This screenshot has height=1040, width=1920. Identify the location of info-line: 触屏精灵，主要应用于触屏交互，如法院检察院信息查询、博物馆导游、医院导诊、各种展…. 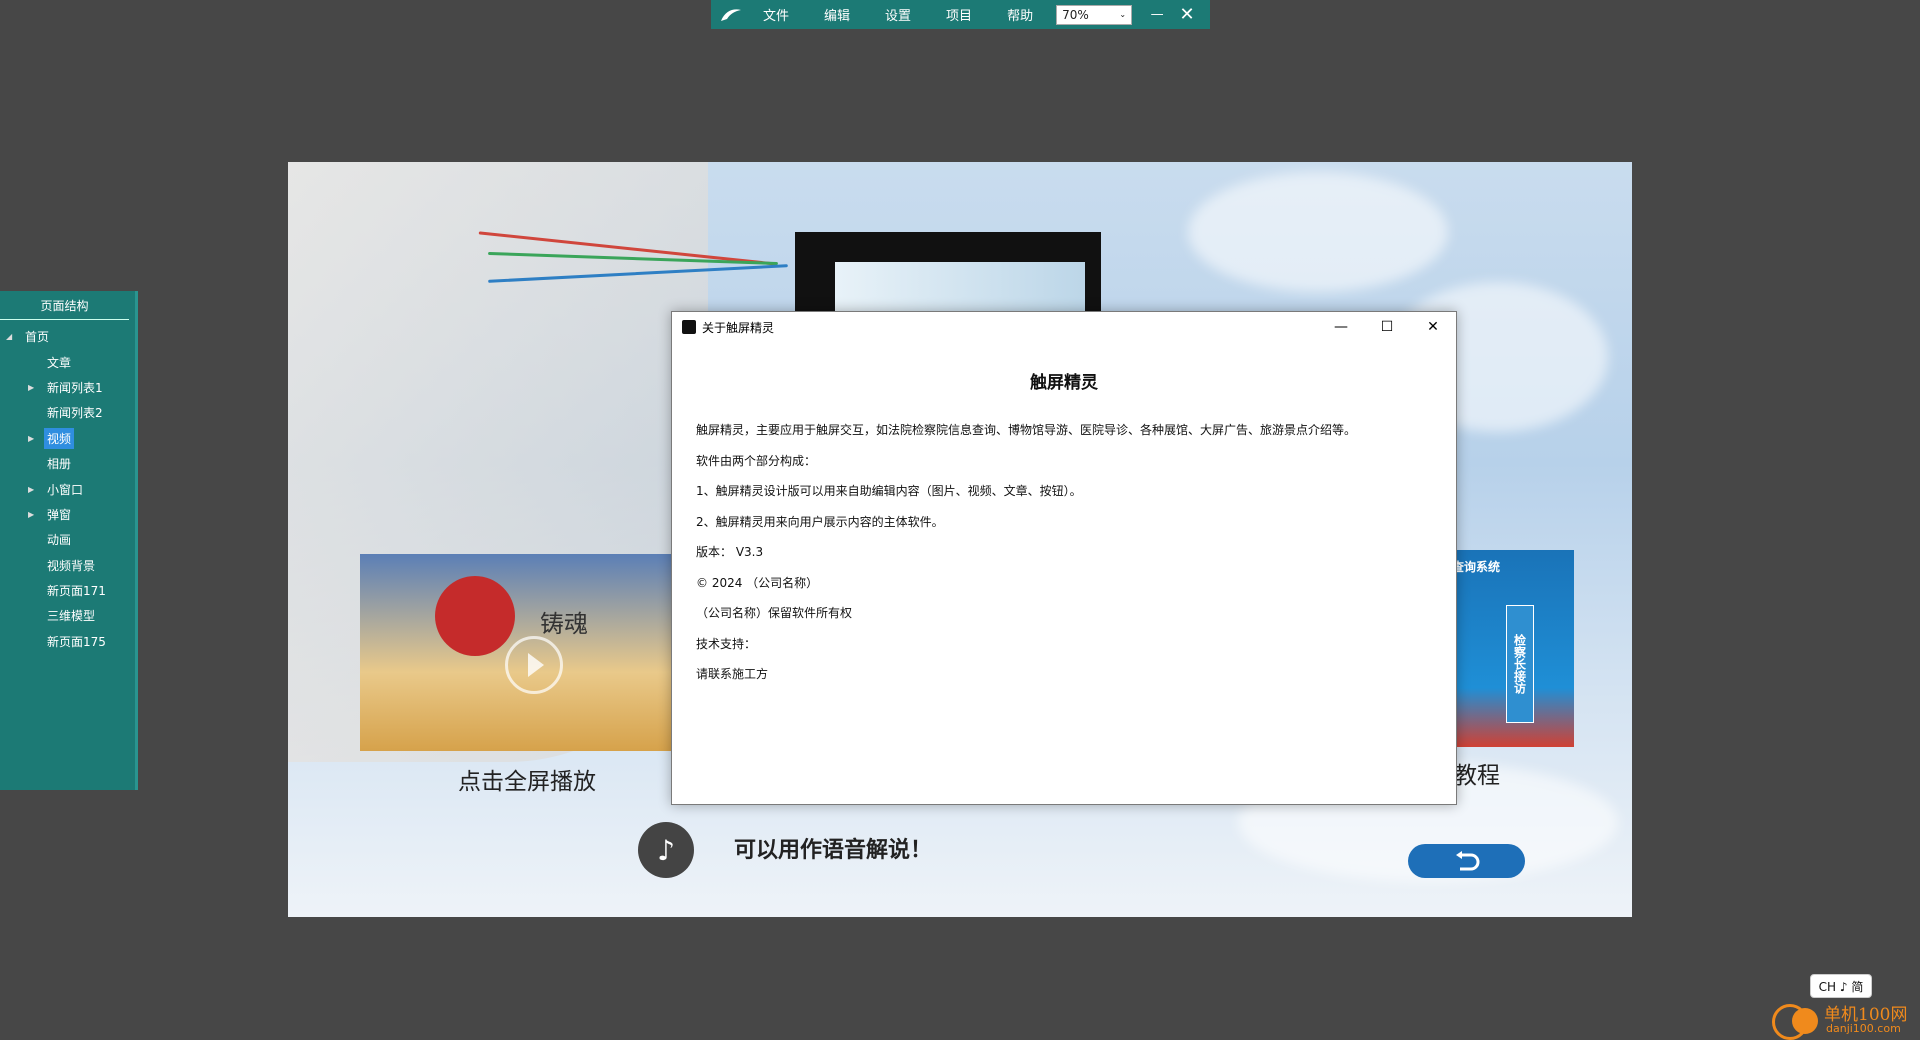
(1026, 430).